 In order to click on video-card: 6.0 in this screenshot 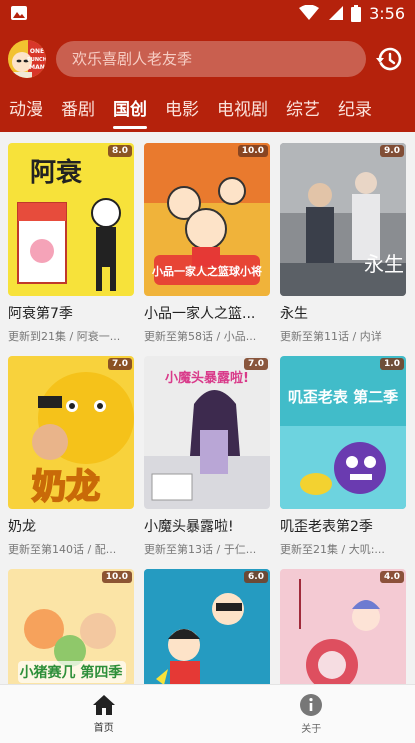, I will do `click(207, 626)`.